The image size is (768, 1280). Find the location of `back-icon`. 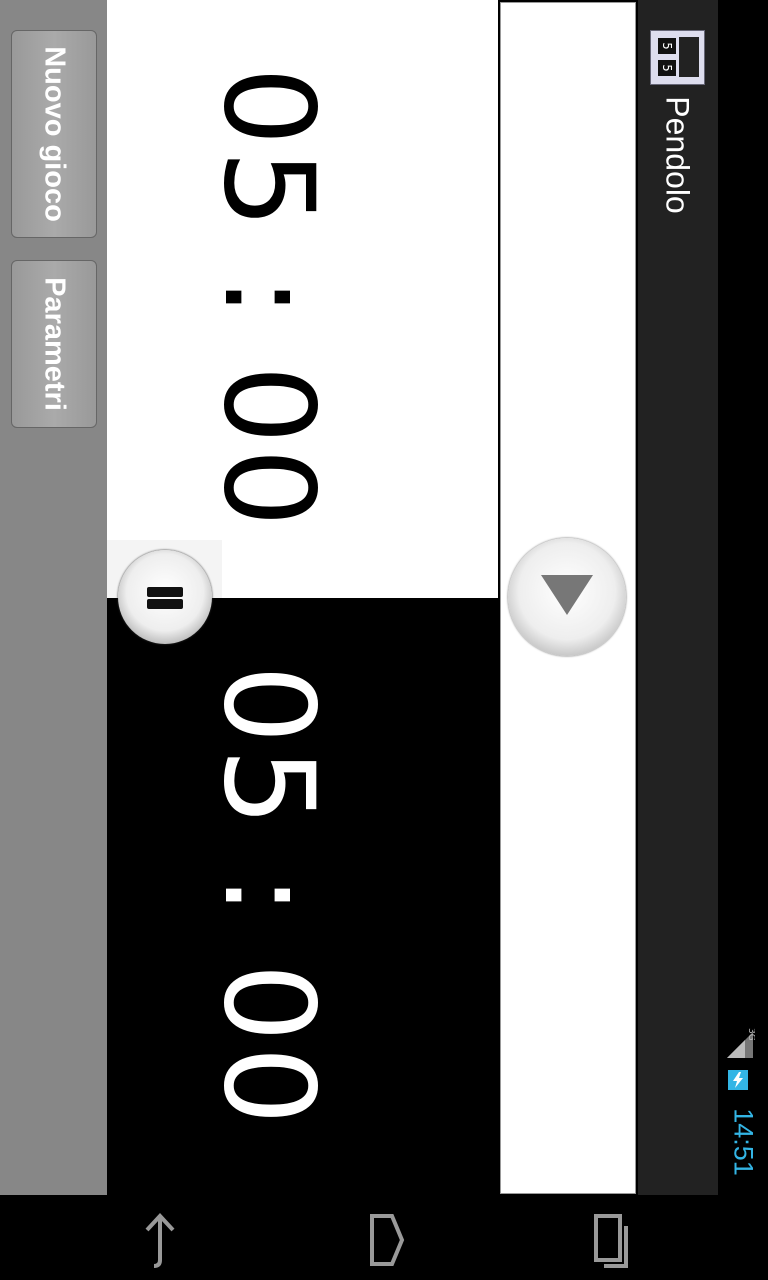

back-icon is located at coordinates (160, 1240).